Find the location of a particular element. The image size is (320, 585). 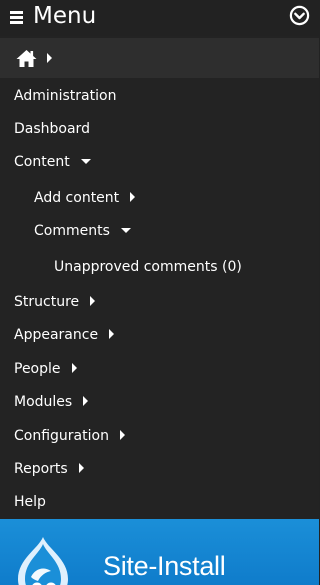

menu-item-label: Comments is located at coordinates (72, 231).